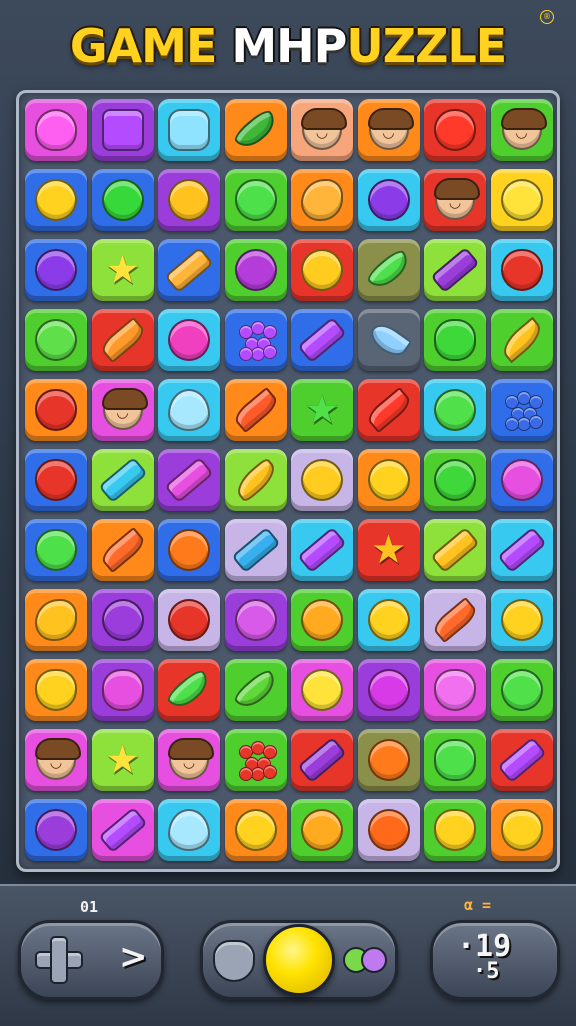  What do you see at coordinates (322, 550) in the screenshot?
I see `tile-r7-c5` at bounding box center [322, 550].